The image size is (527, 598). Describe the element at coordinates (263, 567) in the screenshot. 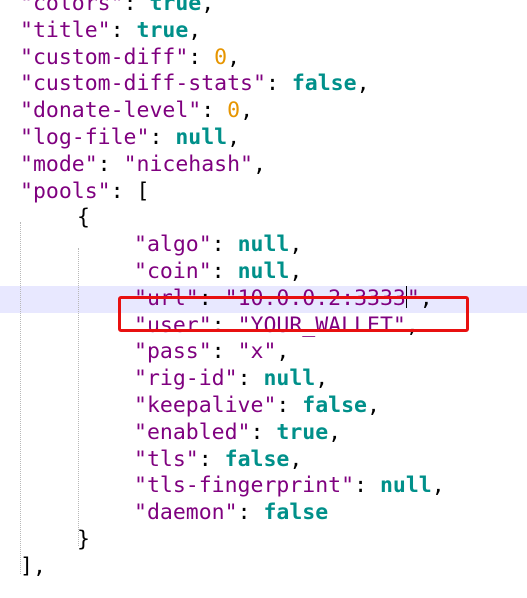

I see `code-line: ],` at that location.